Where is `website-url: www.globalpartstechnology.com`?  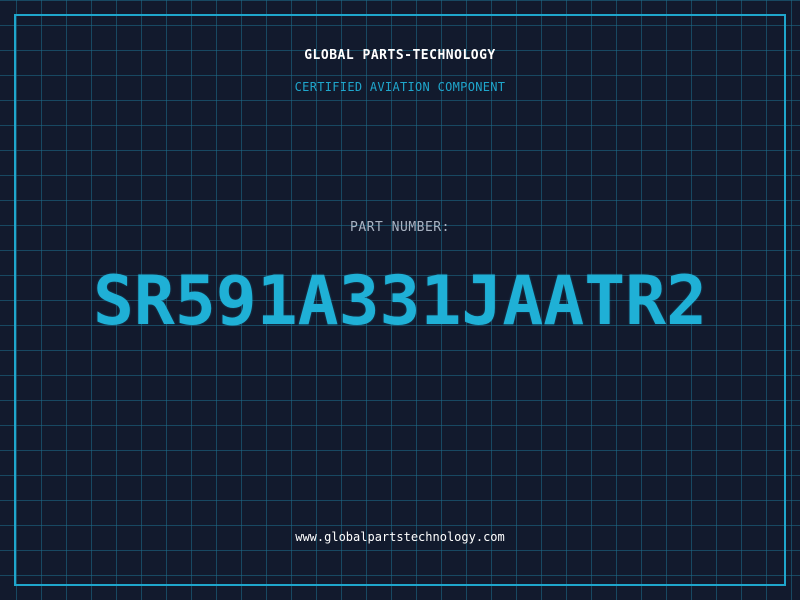 website-url: www.globalpartstechnology.com is located at coordinates (400, 537).